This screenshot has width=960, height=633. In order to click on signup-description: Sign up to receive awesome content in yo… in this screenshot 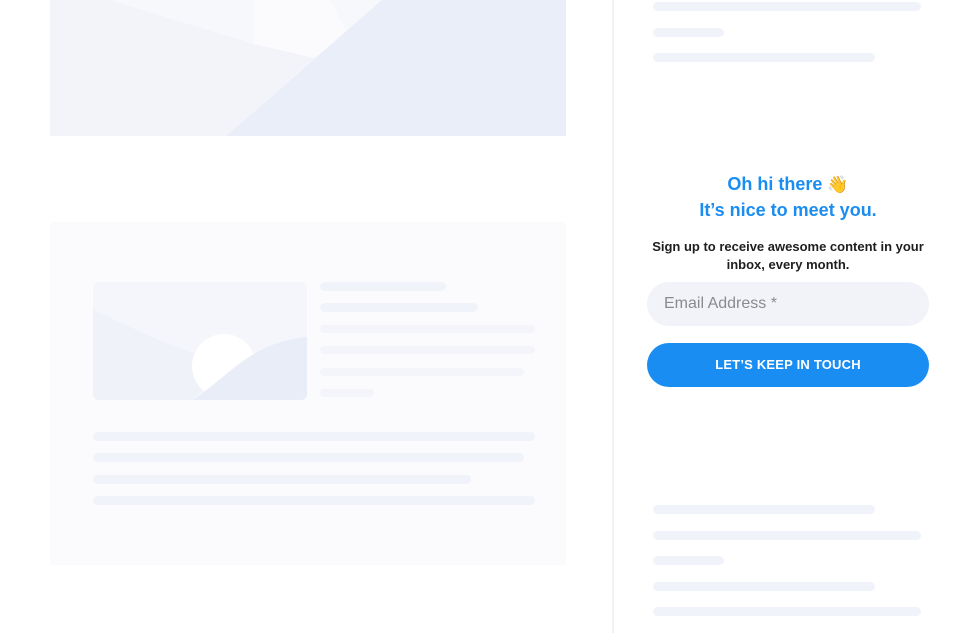, I will do `click(788, 255)`.